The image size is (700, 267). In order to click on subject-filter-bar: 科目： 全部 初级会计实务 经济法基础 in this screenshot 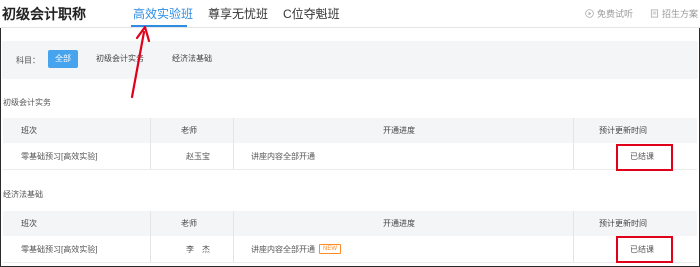, I will do `click(350, 60)`.